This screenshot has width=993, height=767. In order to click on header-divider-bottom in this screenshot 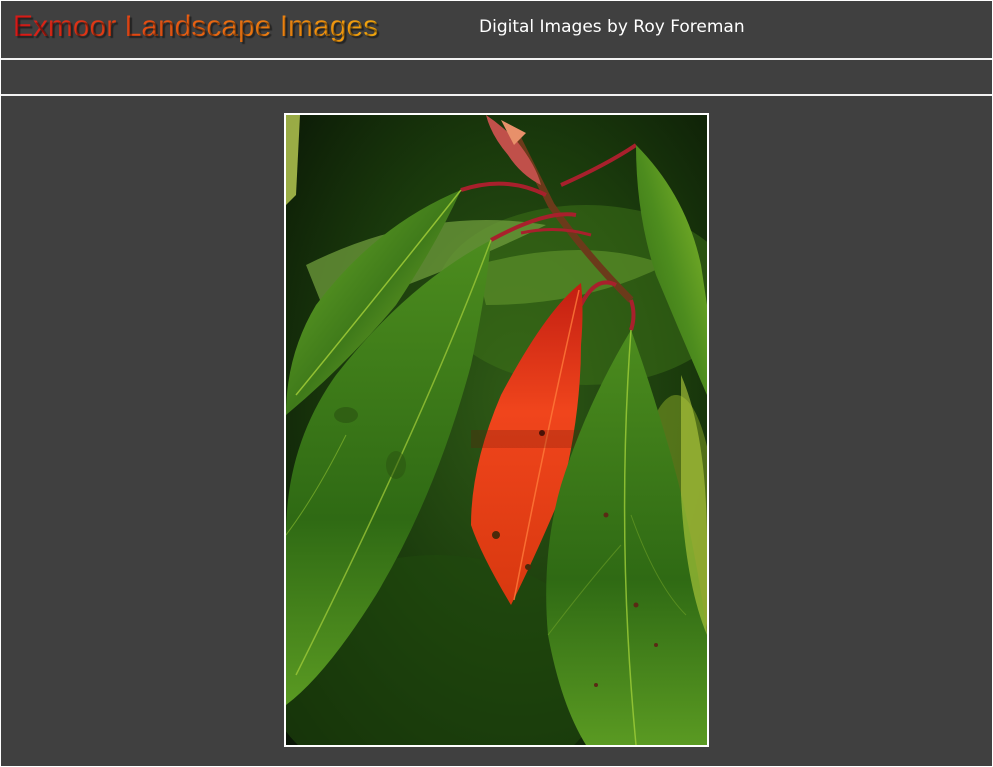, I will do `click(496, 95)`.